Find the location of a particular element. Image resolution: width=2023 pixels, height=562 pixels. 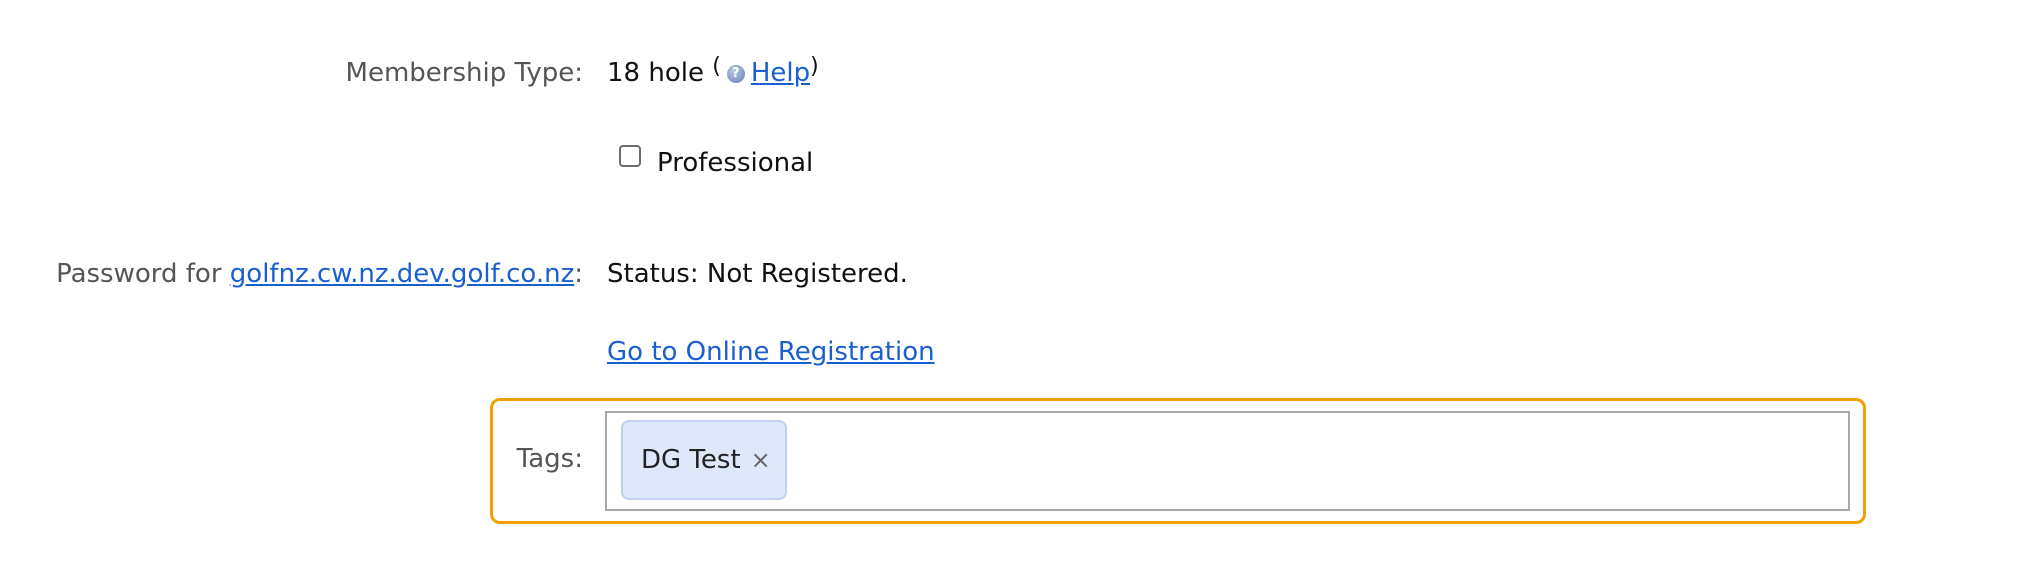

domain-link: golfnz.cw.nz.dev.golf.co.nz is located at coordinates (402, 274).